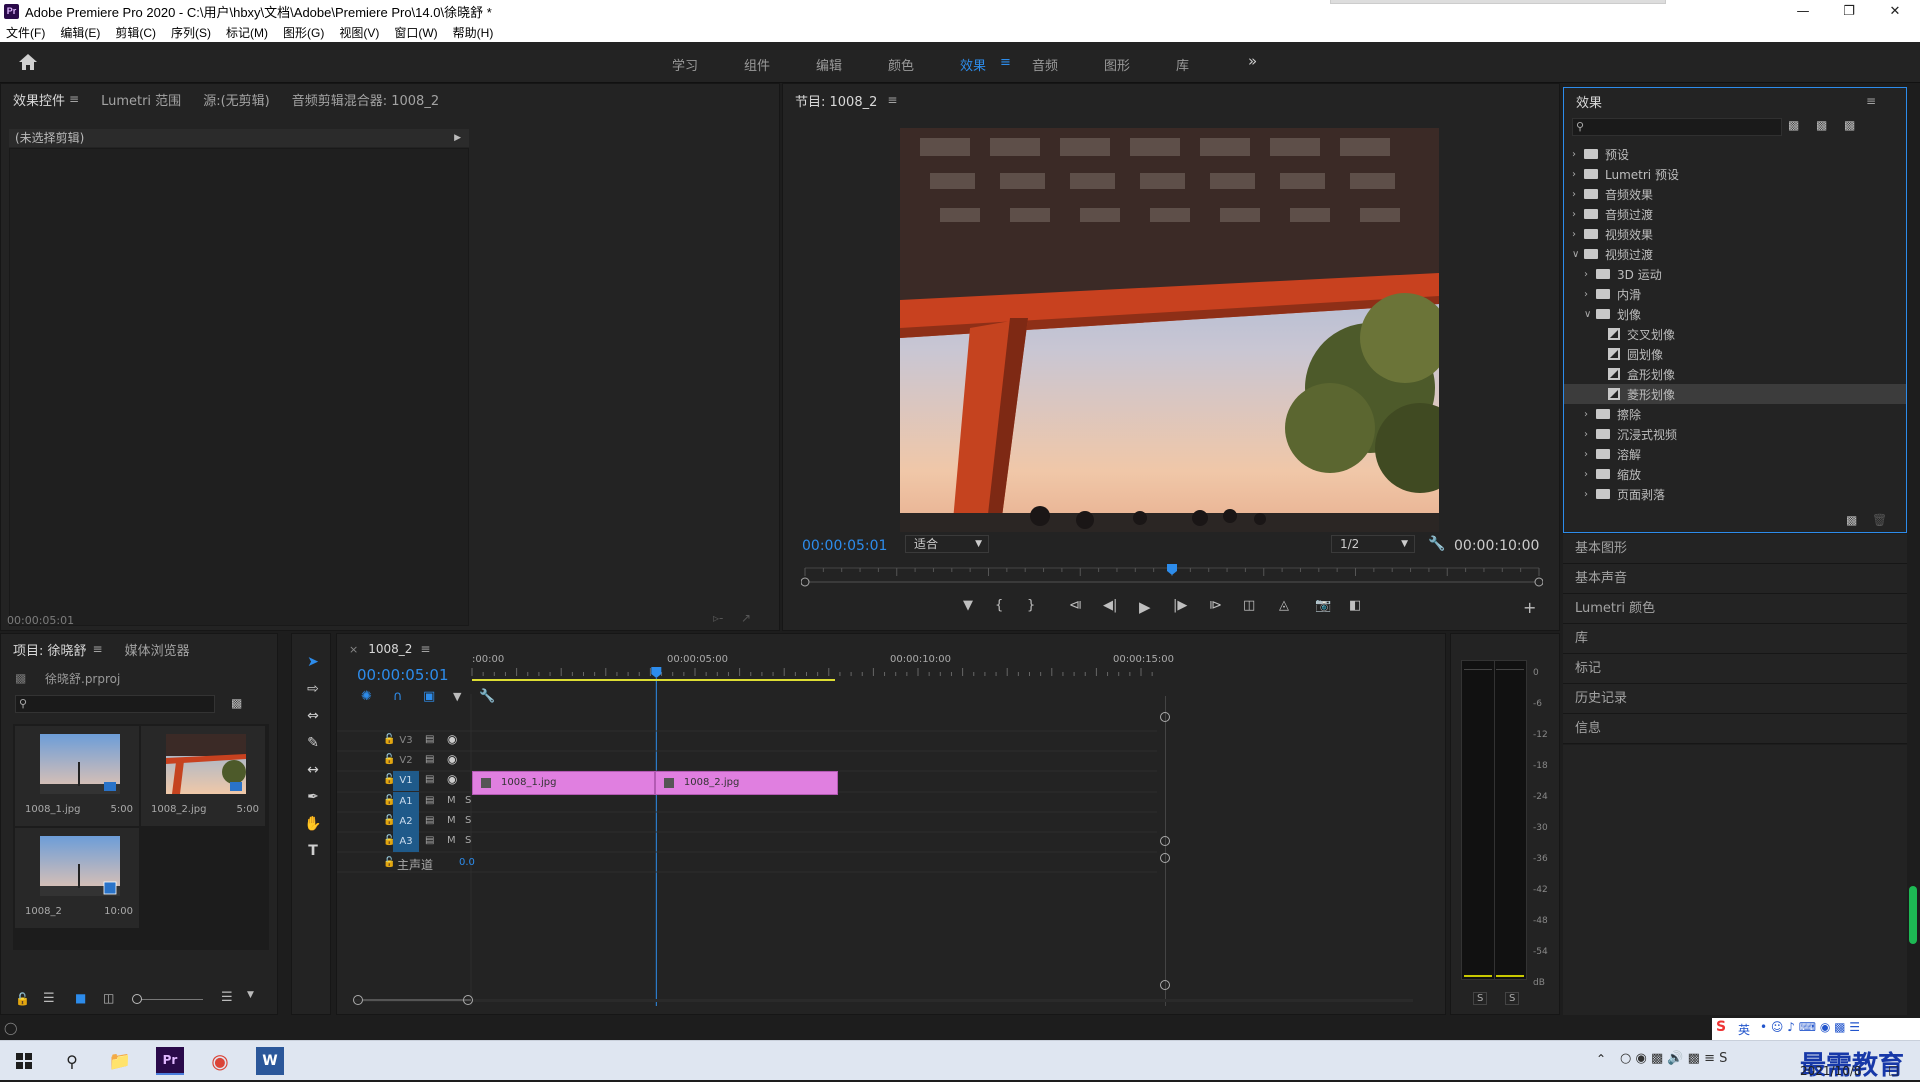 The image size is (1920, 1082). I want to click on project-item-1008-1: 1008_1.jpg 5:00, so click(77, 776).